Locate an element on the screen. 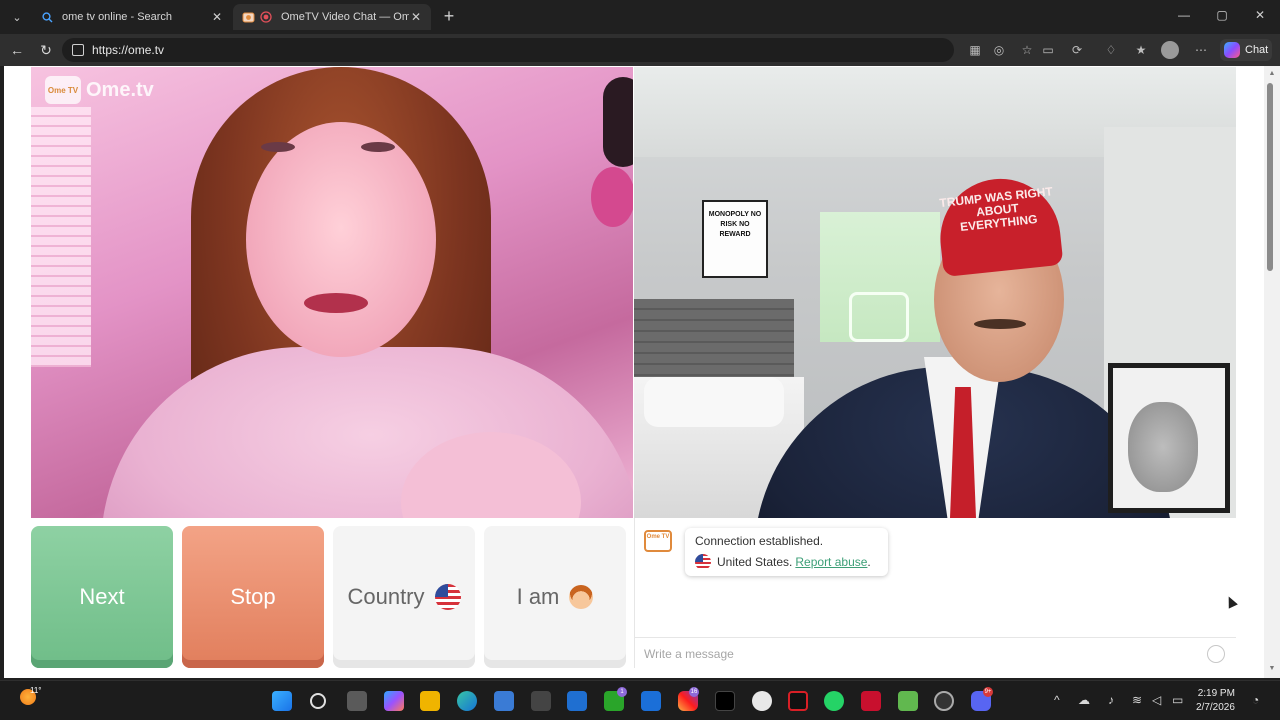 This screenshot has width=1280, height=720. whatsapp-icon is located at coordinates (834, 701).